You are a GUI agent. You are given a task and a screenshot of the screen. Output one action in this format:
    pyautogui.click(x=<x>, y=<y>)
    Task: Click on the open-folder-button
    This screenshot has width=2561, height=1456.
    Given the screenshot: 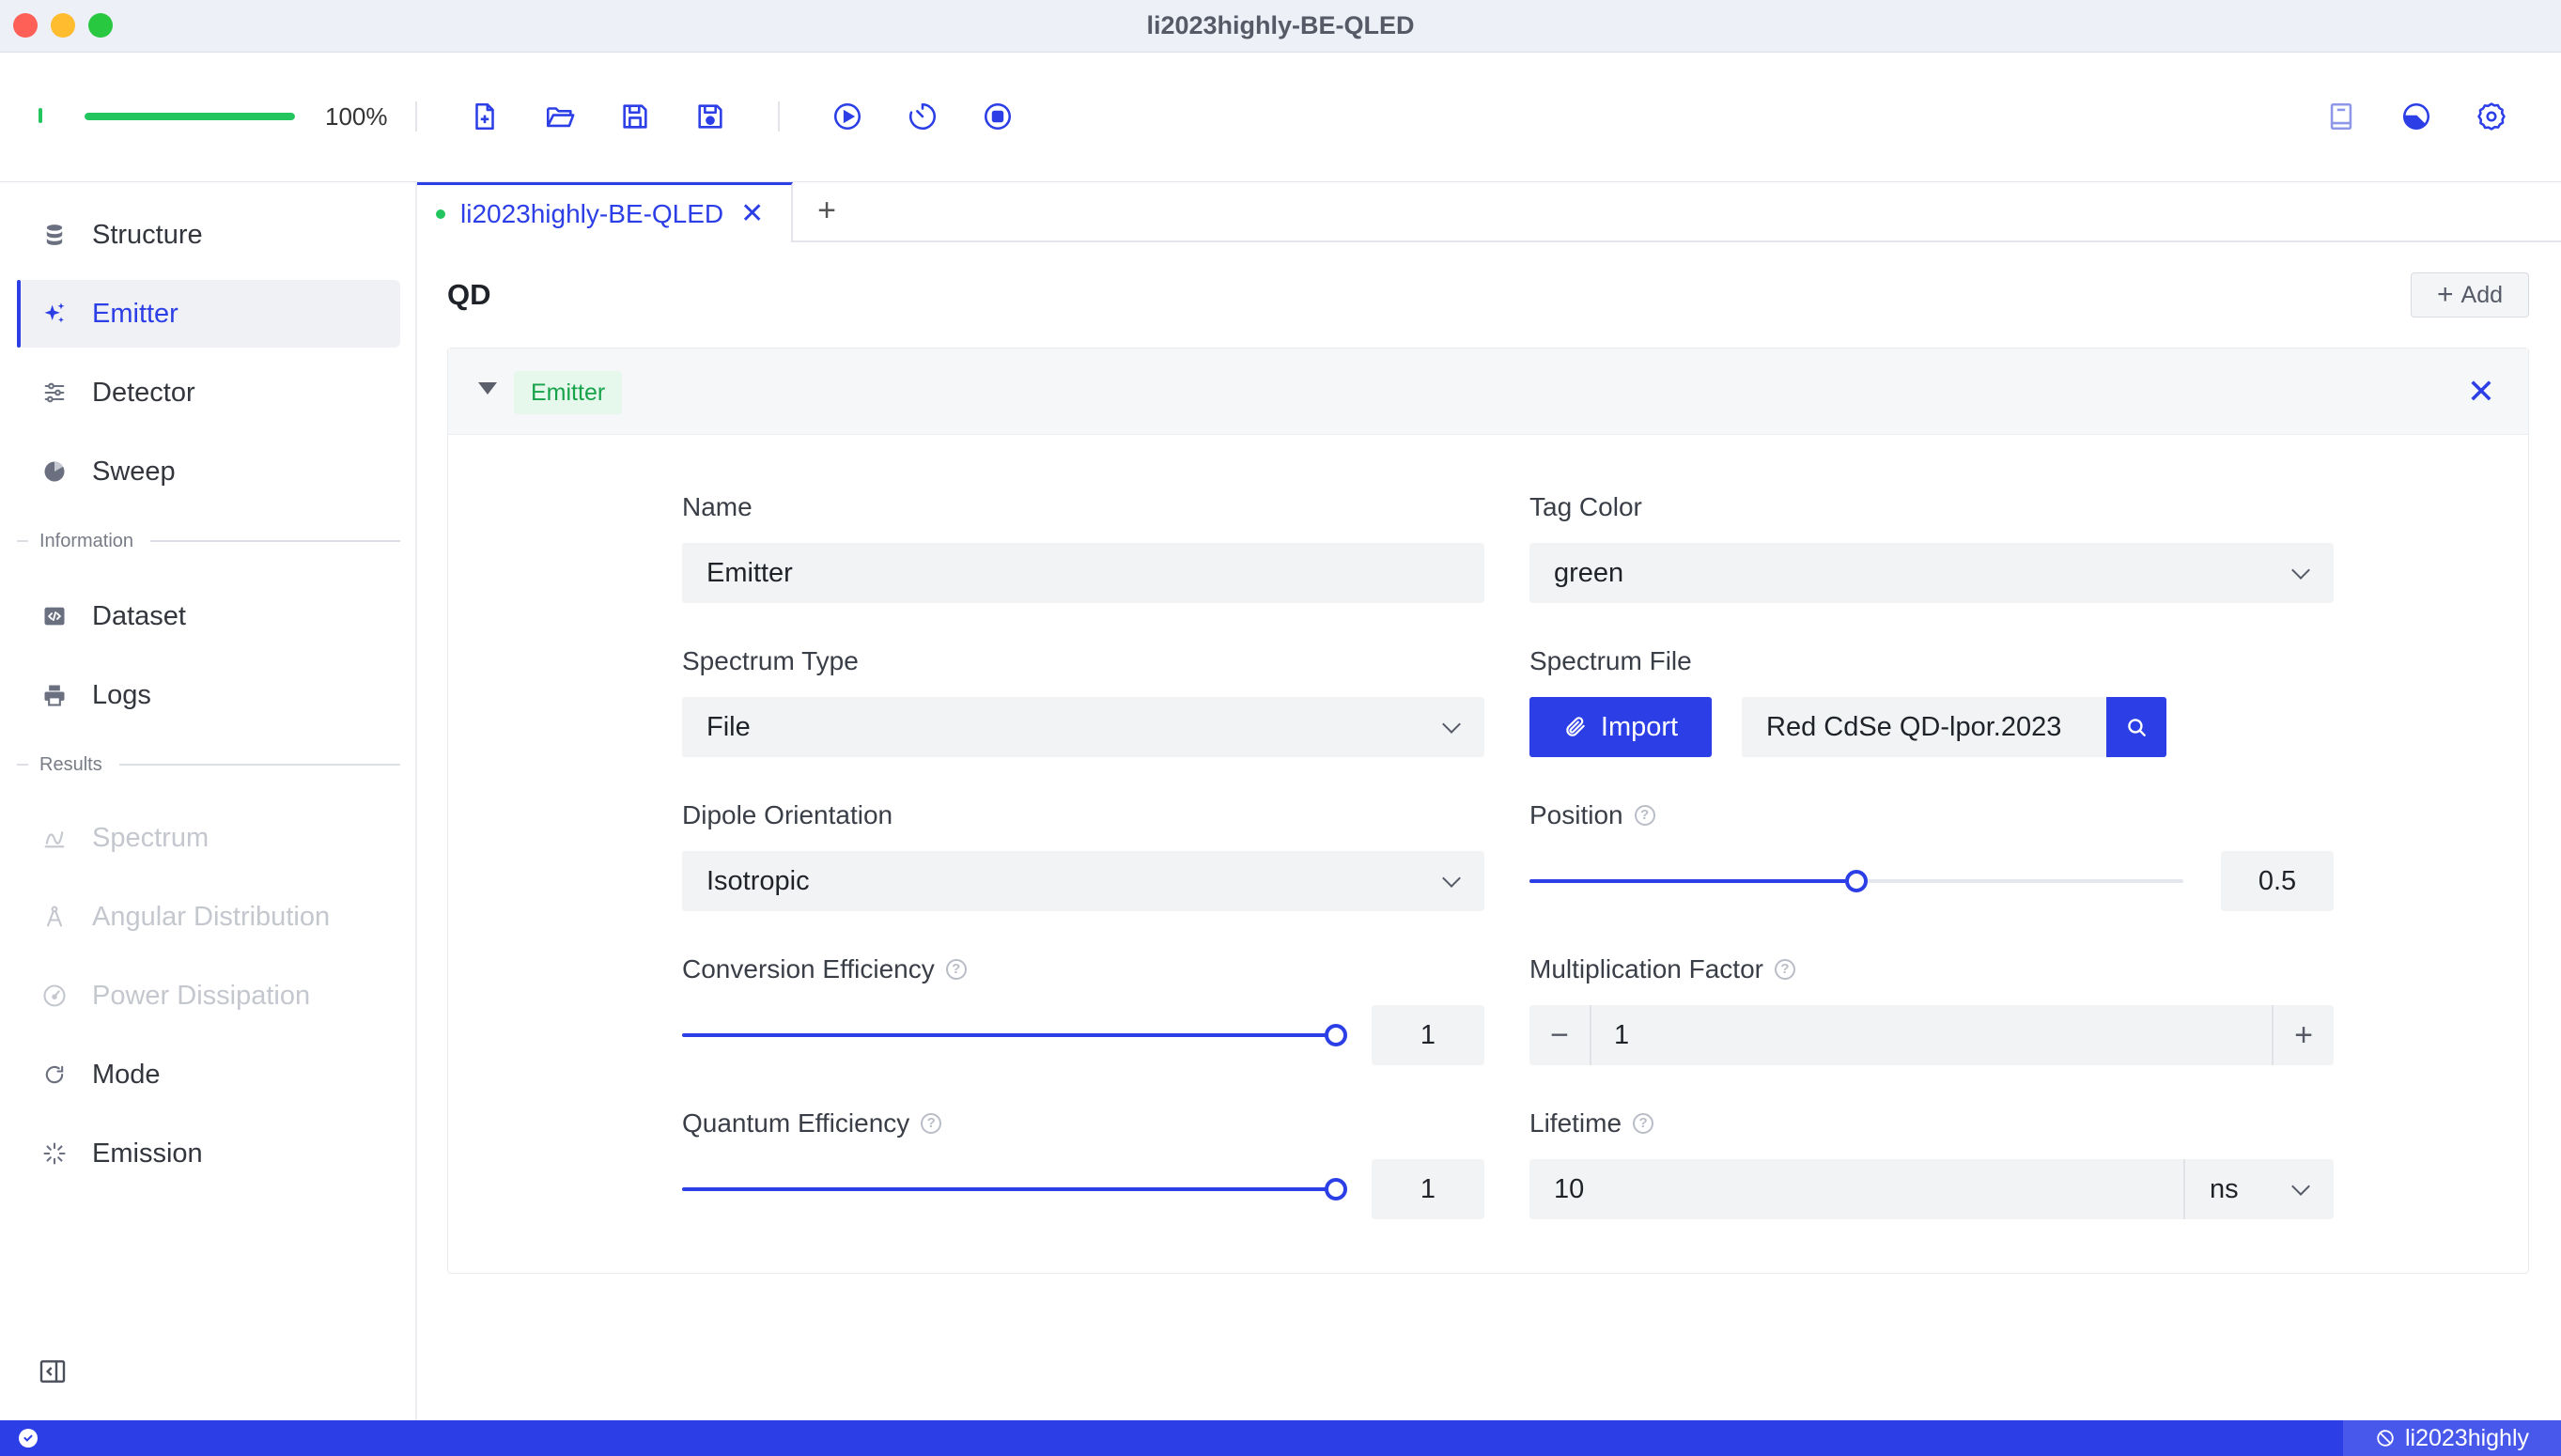 What is the action you would take?
    pyautogui.click(x=560, y=116)
    